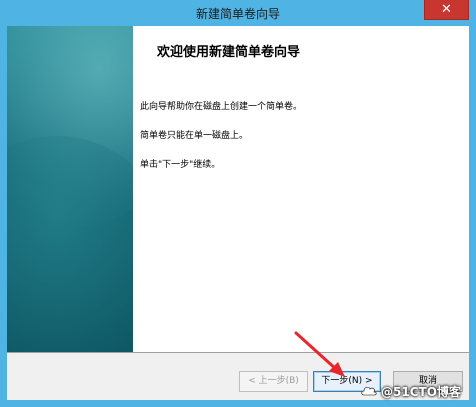  I want to click on wizard-paragraph: 简单卷只能在单一磁盘上。, so click(194, 136).